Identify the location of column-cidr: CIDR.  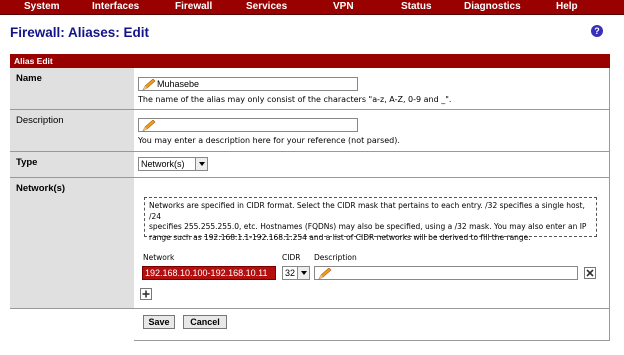
(291, 257).